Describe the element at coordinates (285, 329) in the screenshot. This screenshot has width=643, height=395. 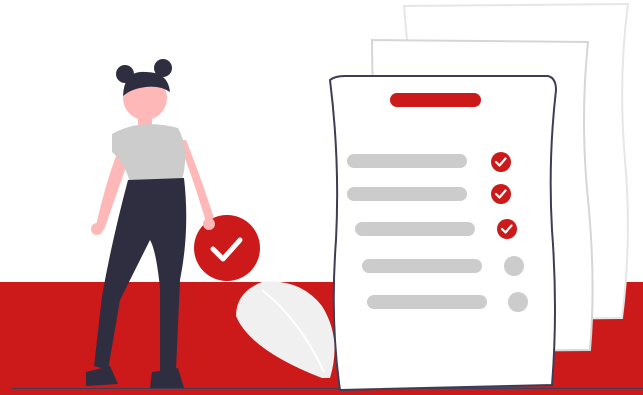
I see `leaf-plant` at that location.